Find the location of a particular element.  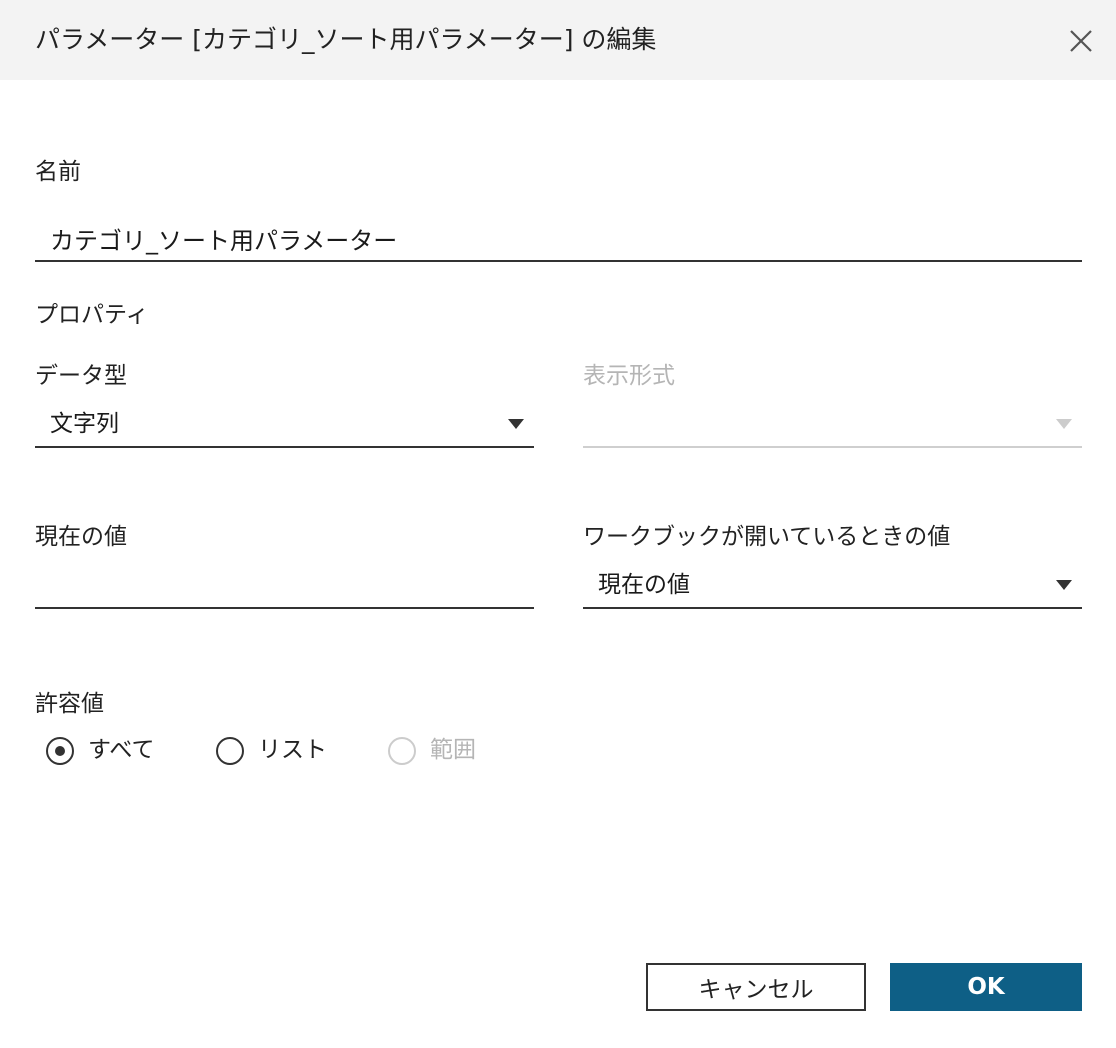

data-type-value: 文字列 is located at coordinates (84, 424).